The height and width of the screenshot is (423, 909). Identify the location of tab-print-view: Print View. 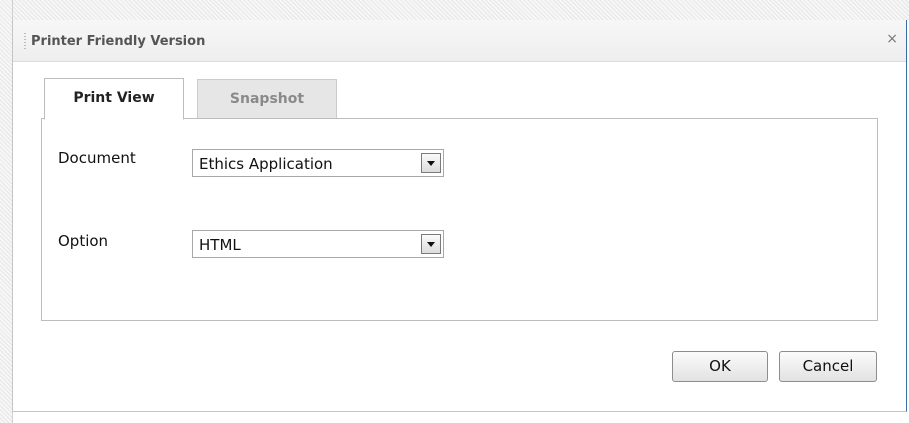
(114, 99).